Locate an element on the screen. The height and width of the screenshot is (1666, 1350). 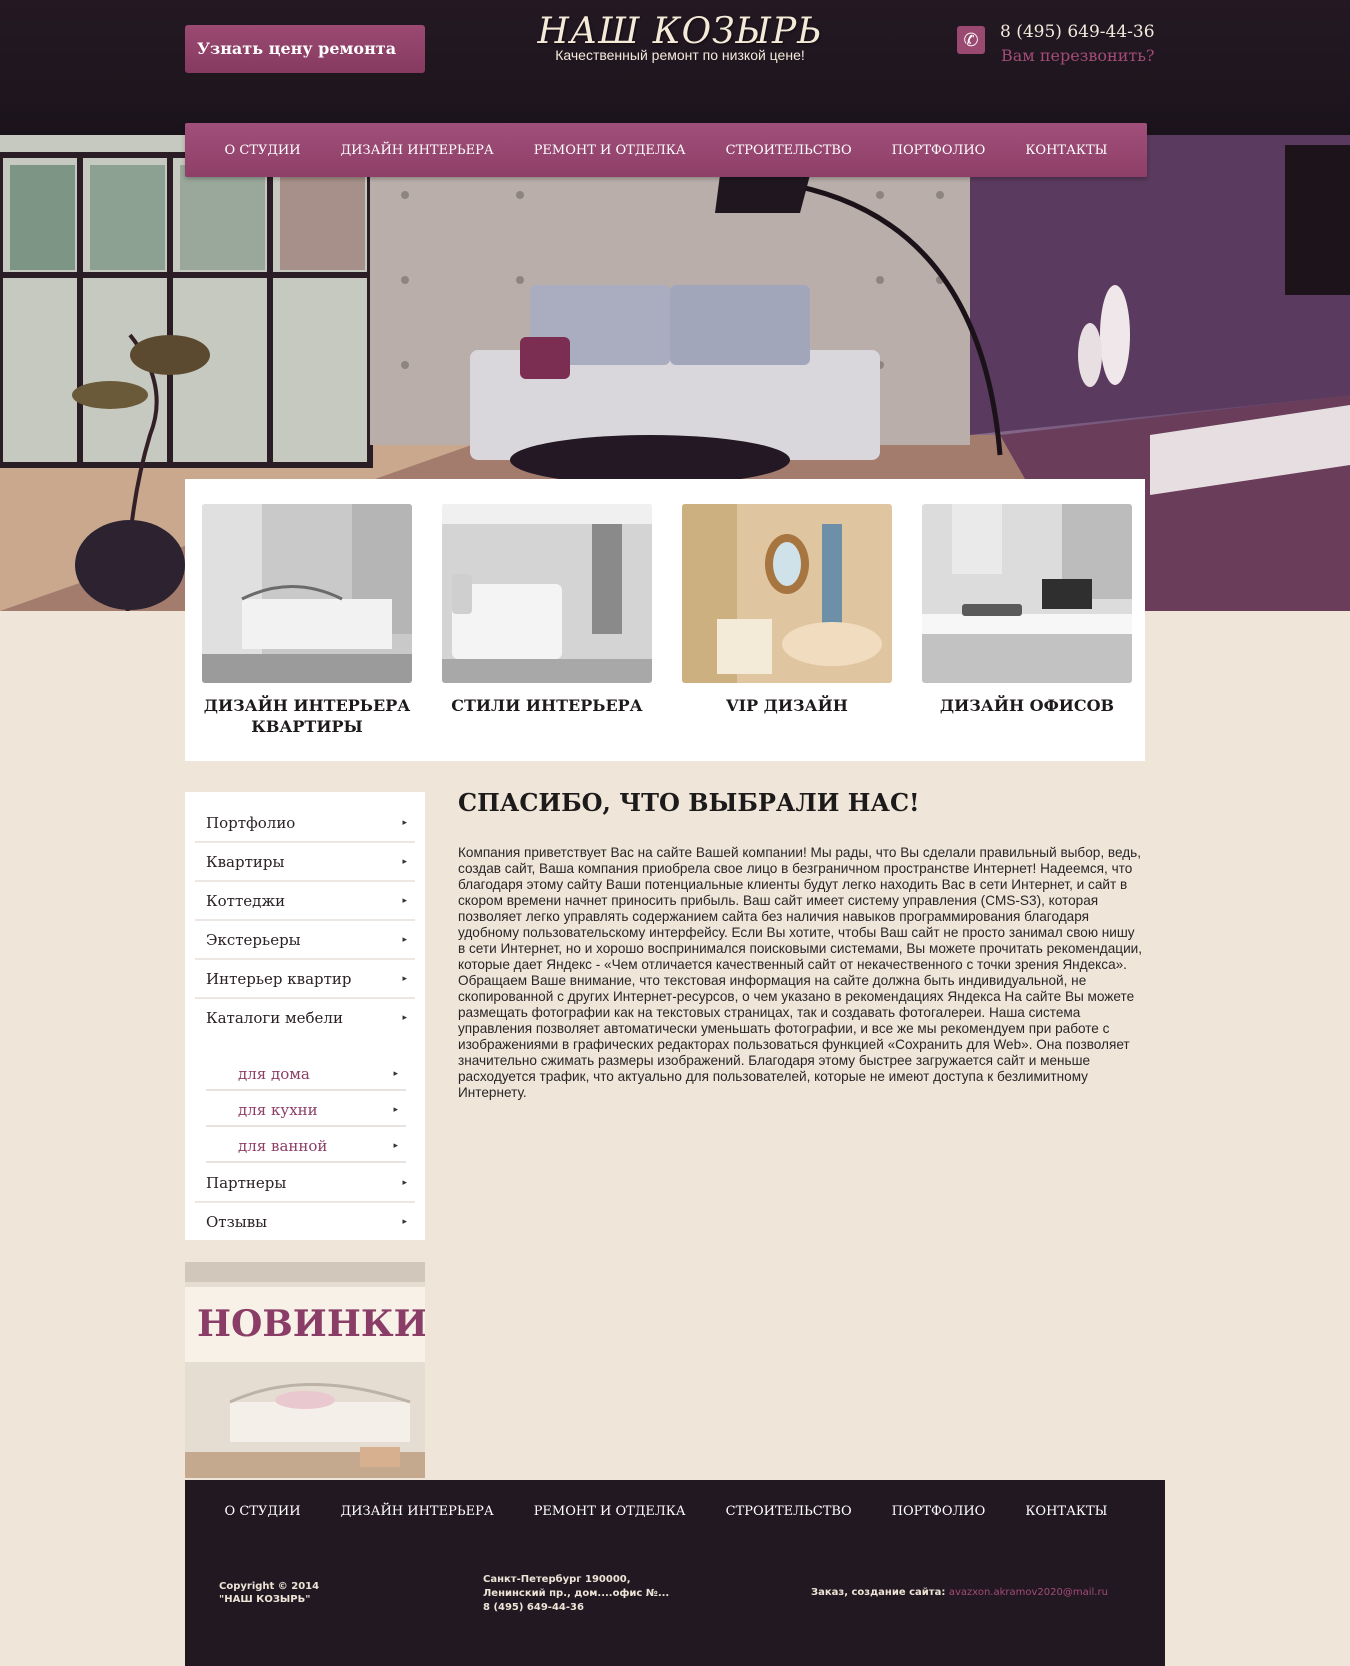
office-photo is located at coordinates (1027, 593).